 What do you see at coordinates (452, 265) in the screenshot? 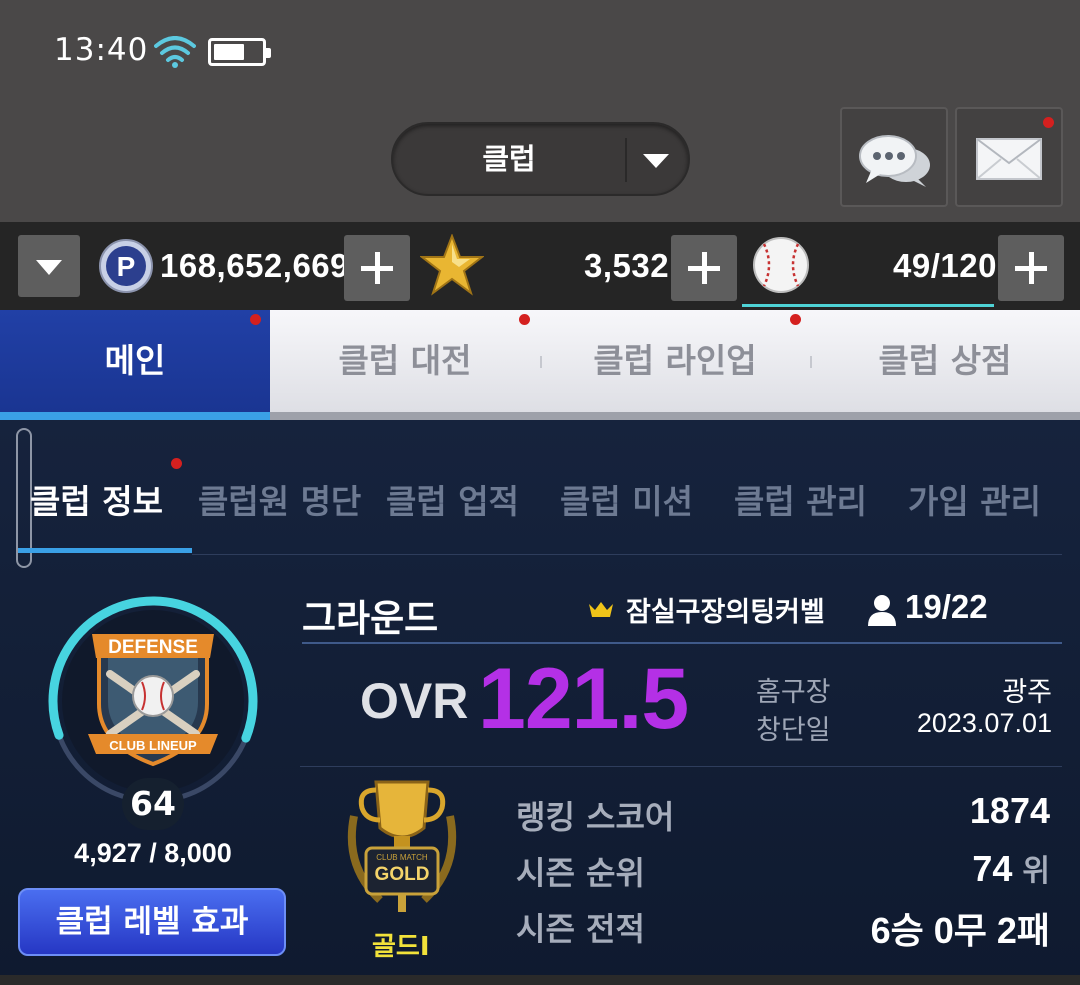
I see `star-icon` at bounding box center [452, 265].